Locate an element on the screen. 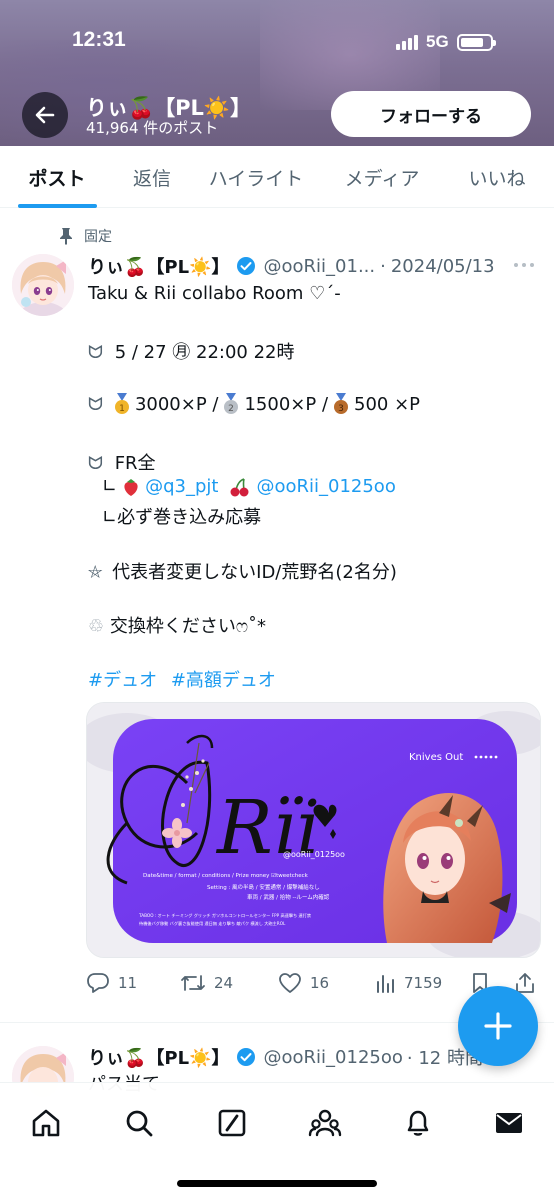 Image resolution: width=554 pixels, height=1200 pixels. tab-media: メディア is located at coordinates (382, 177).